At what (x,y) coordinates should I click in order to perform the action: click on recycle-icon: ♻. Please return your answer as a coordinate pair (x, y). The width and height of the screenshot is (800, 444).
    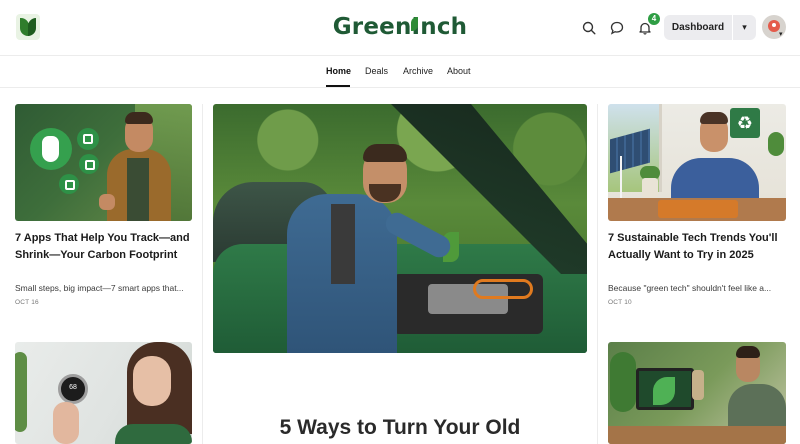
    Looking at the image, I should click on (745, 123).